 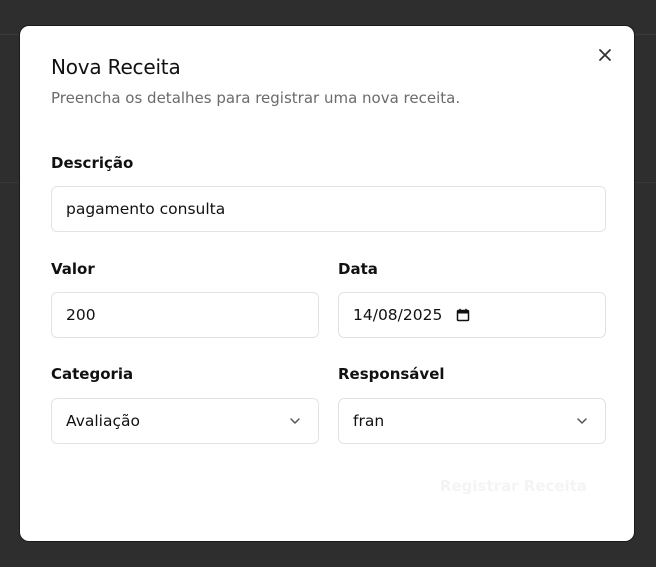 I want to click on category-selected-value: Avaliação, so click(x=103, y=421).